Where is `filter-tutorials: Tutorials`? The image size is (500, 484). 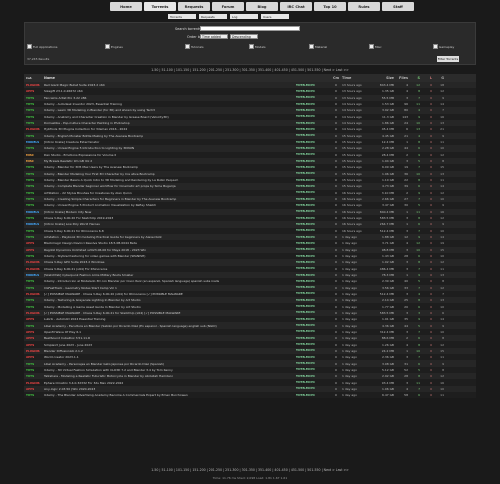 filter-tutorials: Tutorials is located at coordinates (194, 46).